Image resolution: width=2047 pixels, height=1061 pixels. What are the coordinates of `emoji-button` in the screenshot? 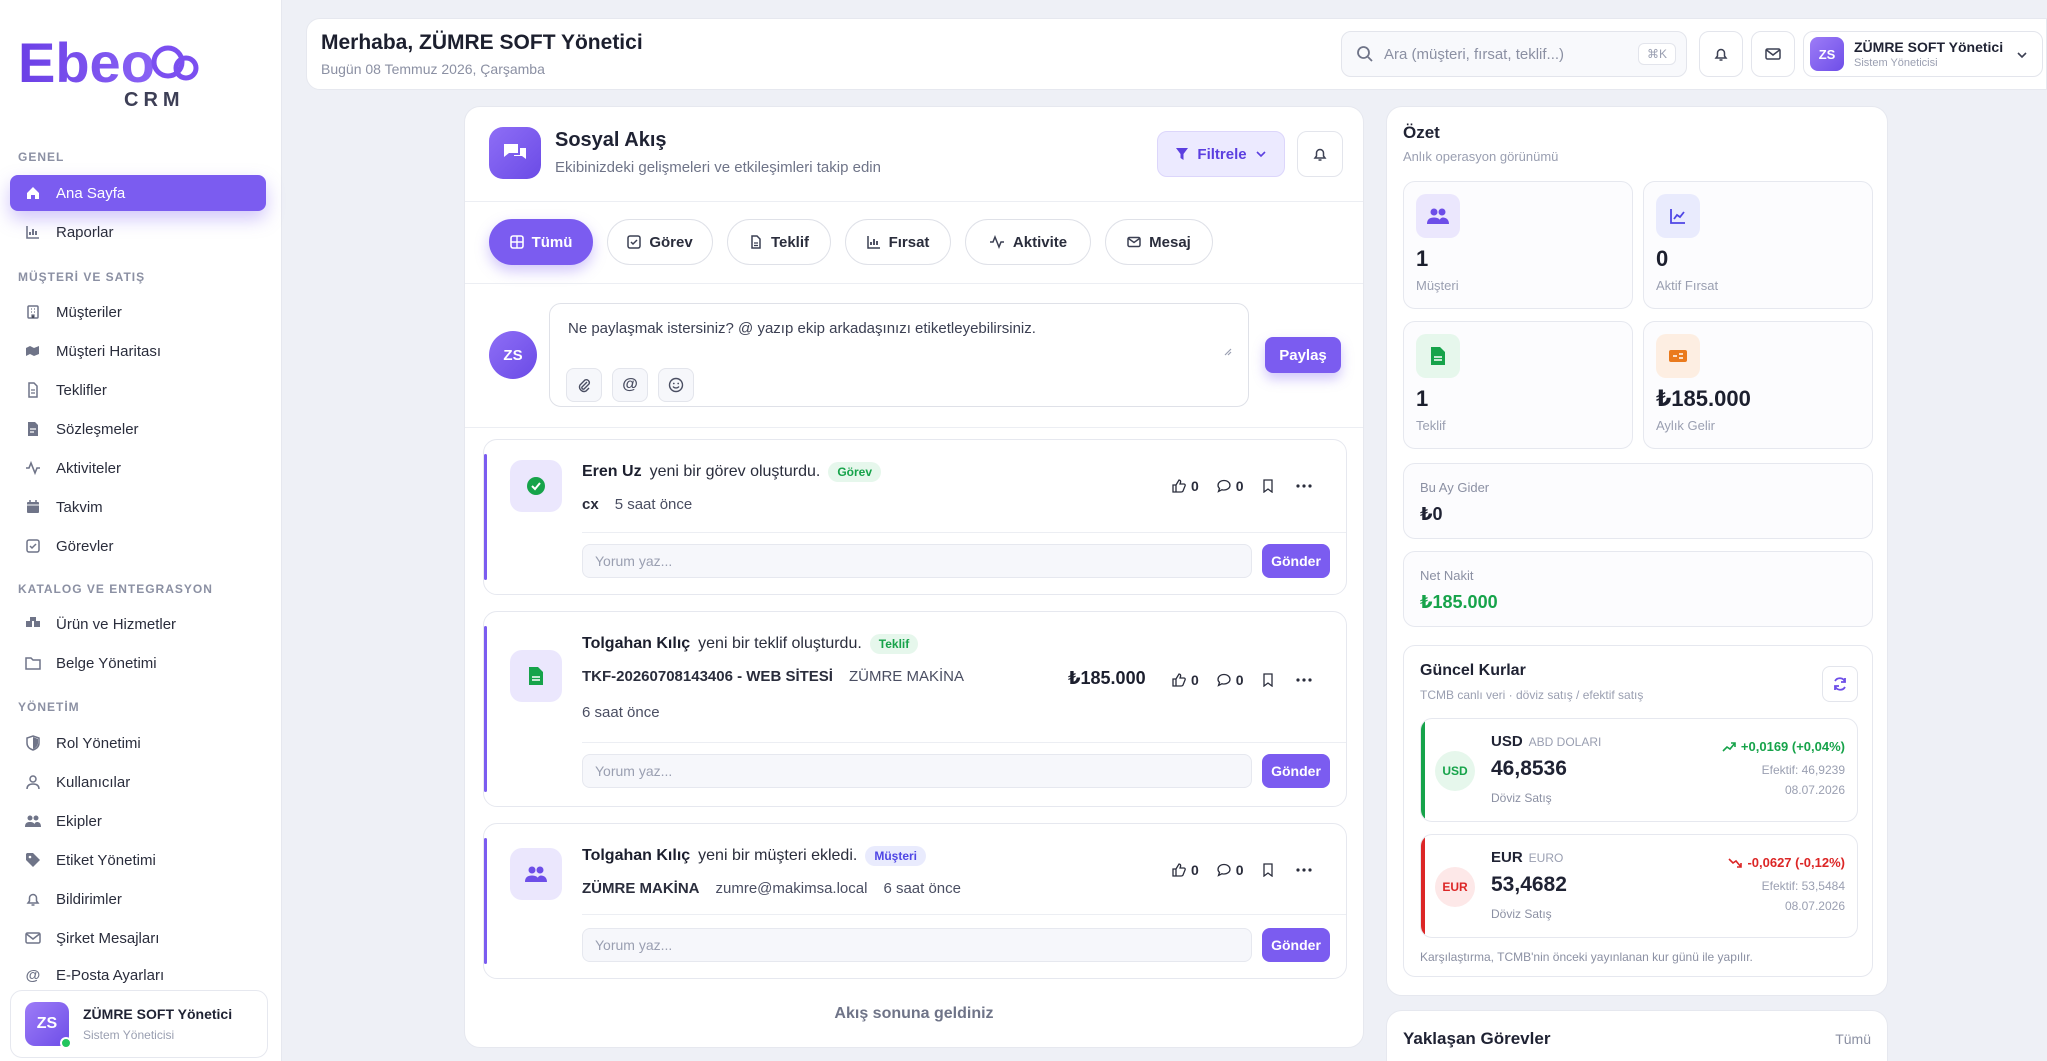 It's located at (676, 385).